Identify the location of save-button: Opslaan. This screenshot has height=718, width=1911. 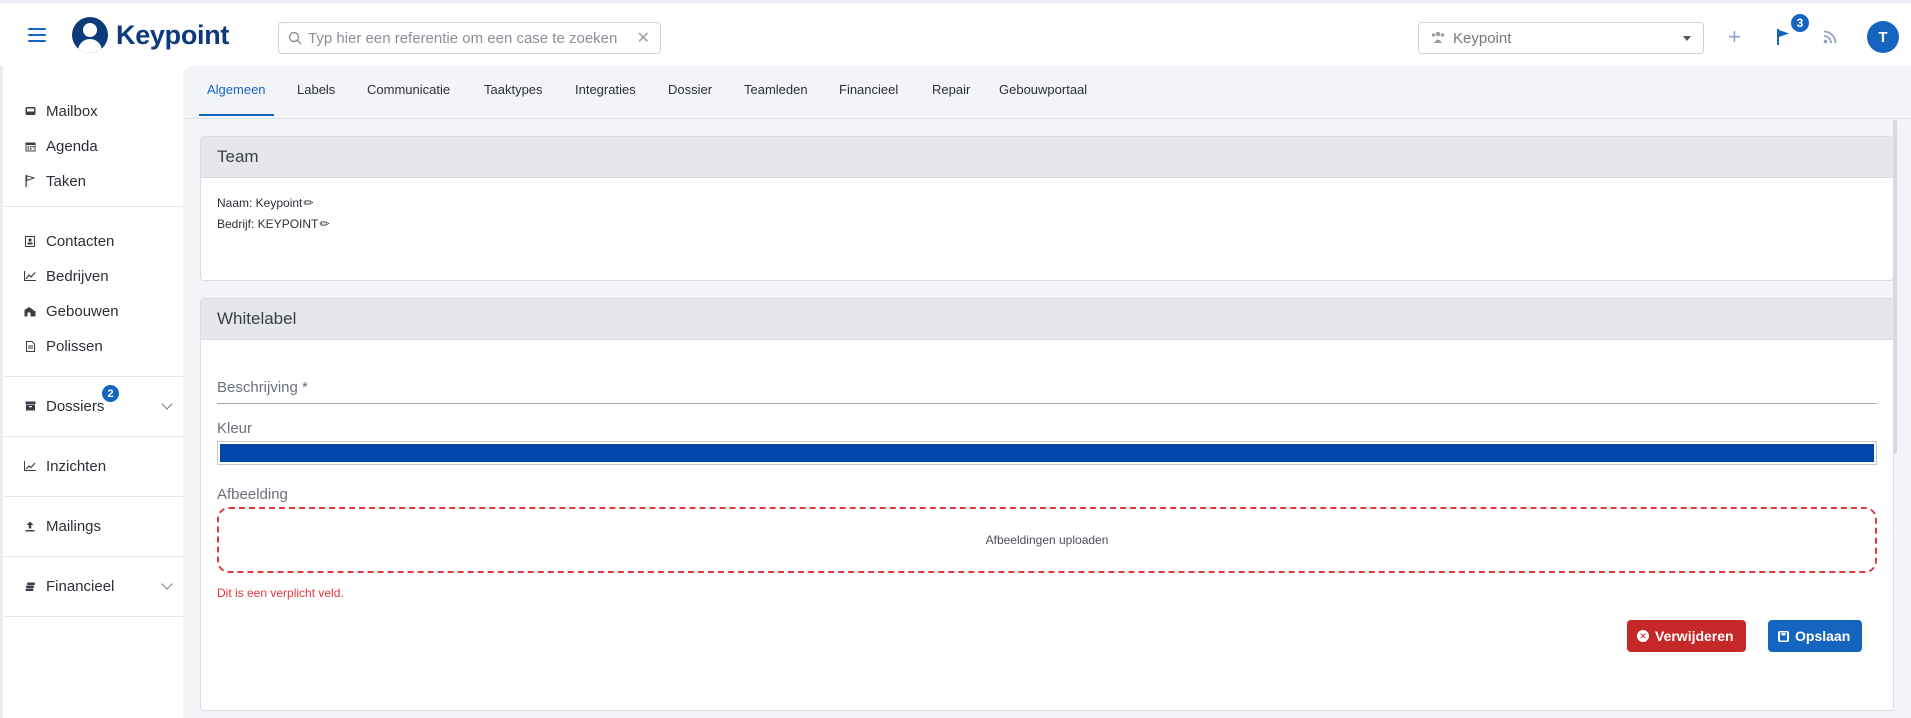
(1815, 636).